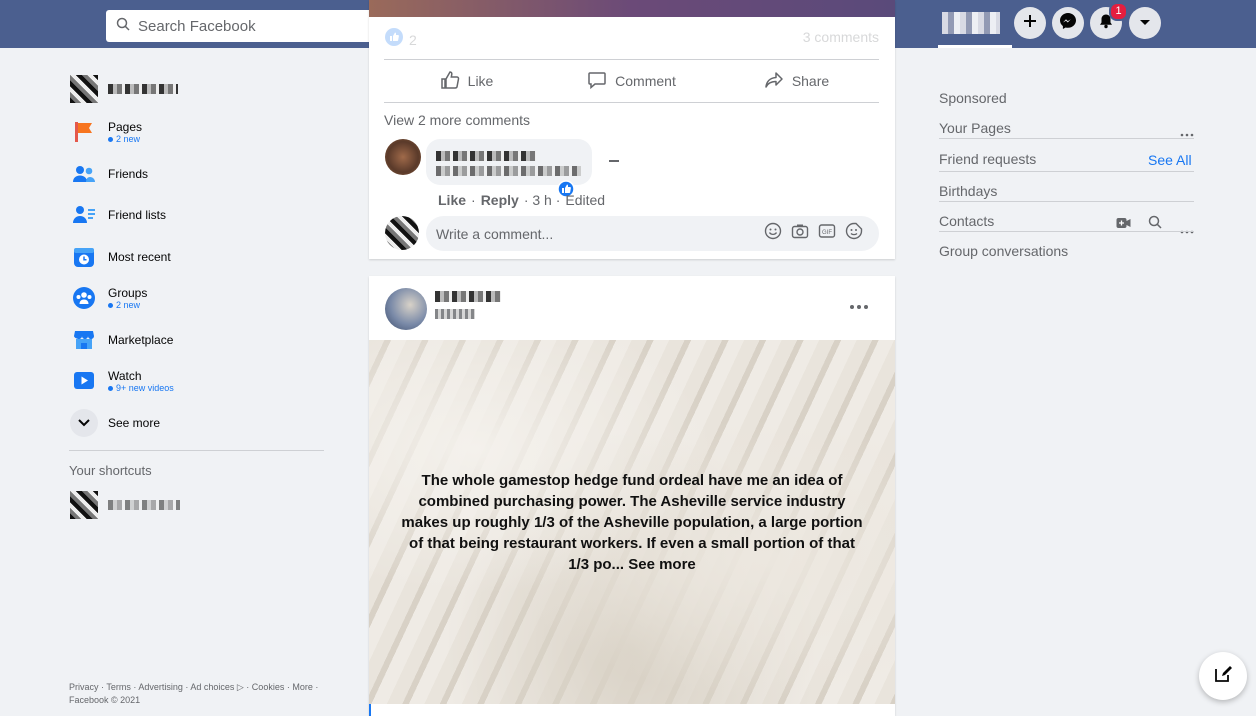 This screenshot has height=716, width=1256. Describe the element at coordinates (455, 314) in the screenshot. I see `post-timestamp-redacted` at that location.